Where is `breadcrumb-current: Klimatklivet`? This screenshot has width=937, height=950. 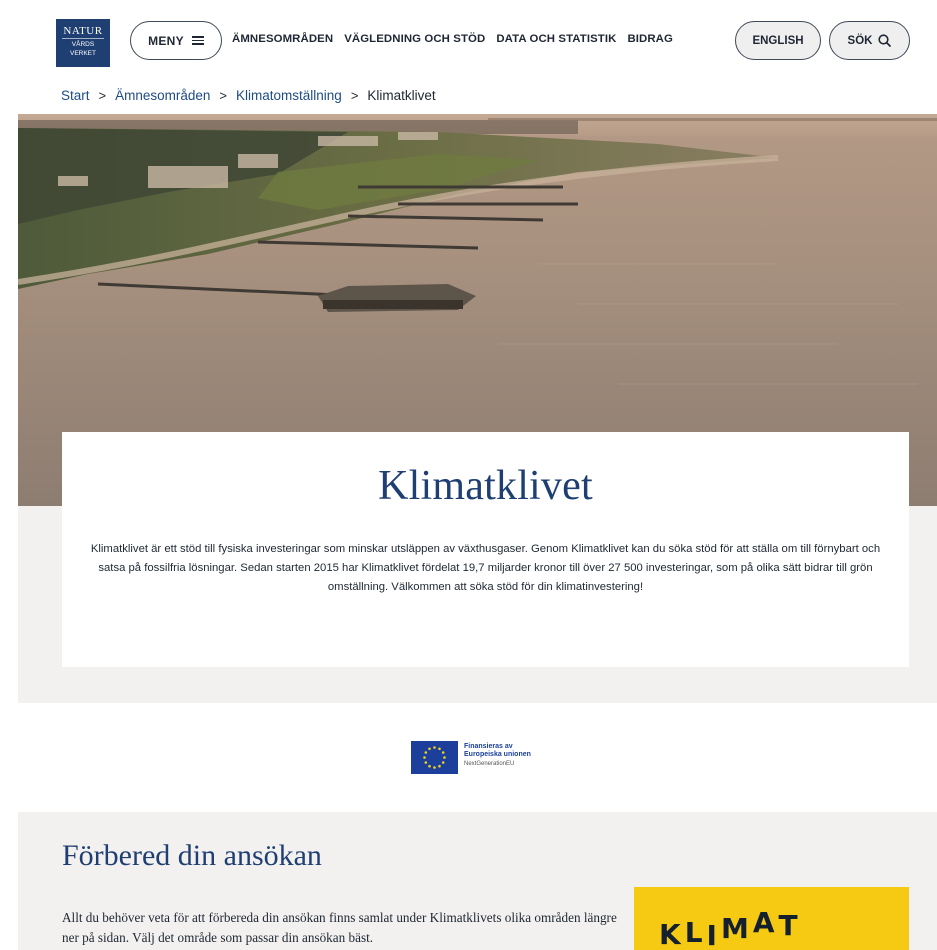 breadcrumb-current: Klimatklivet is located at coordinates (401, 95).